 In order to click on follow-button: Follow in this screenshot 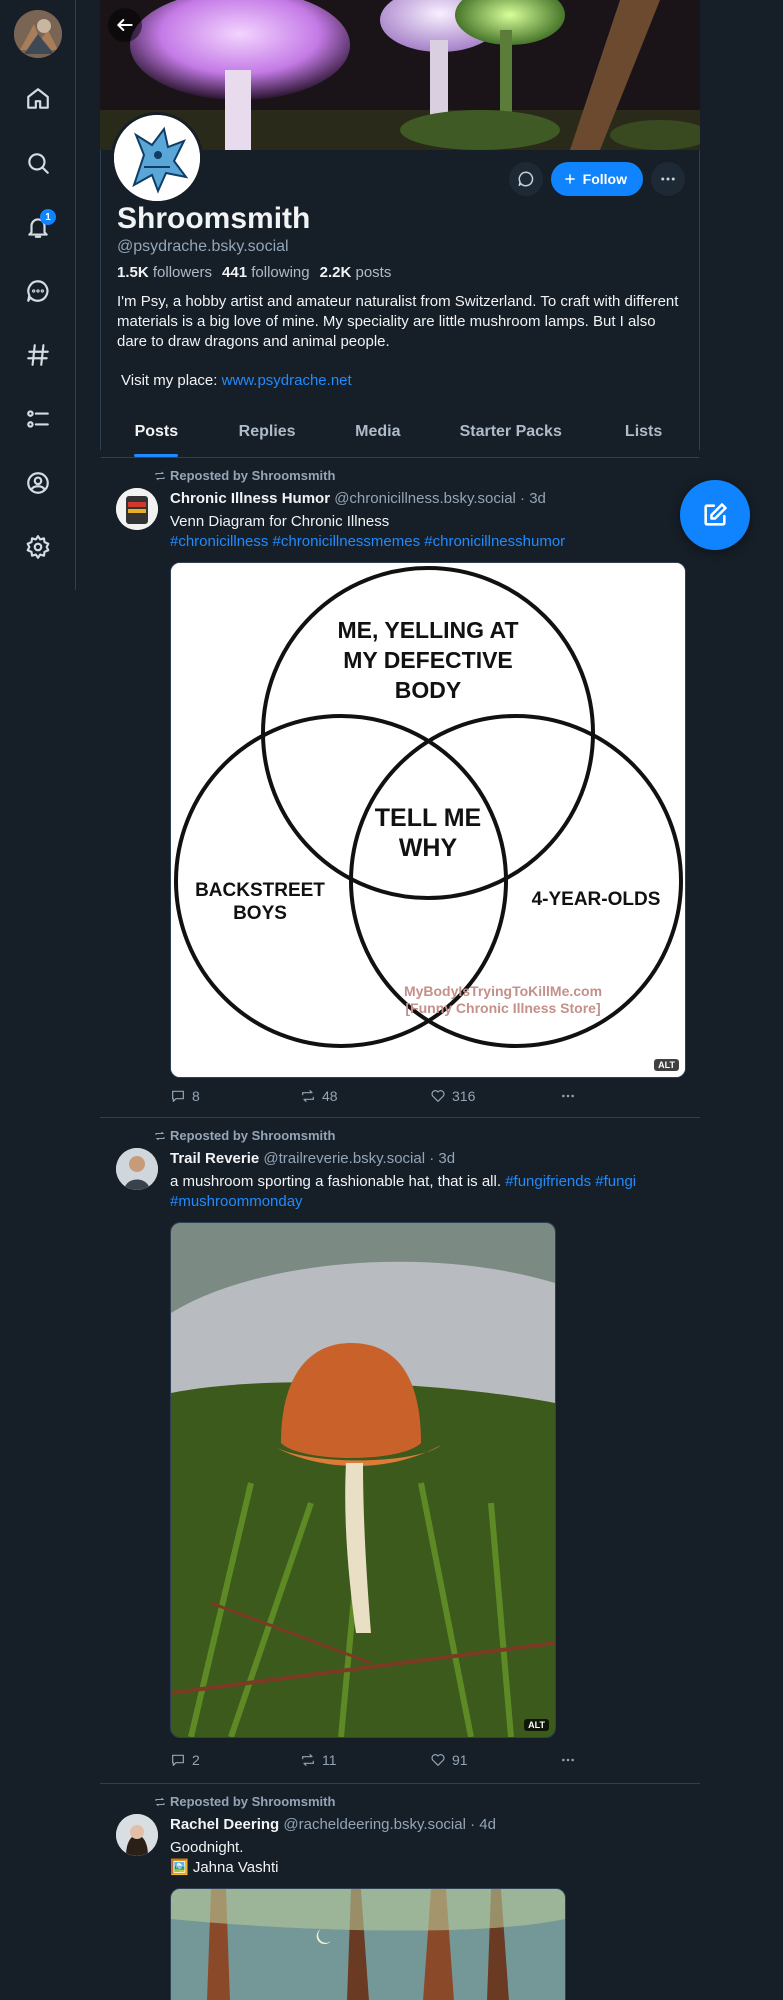, I will do `click(596, 179)`.